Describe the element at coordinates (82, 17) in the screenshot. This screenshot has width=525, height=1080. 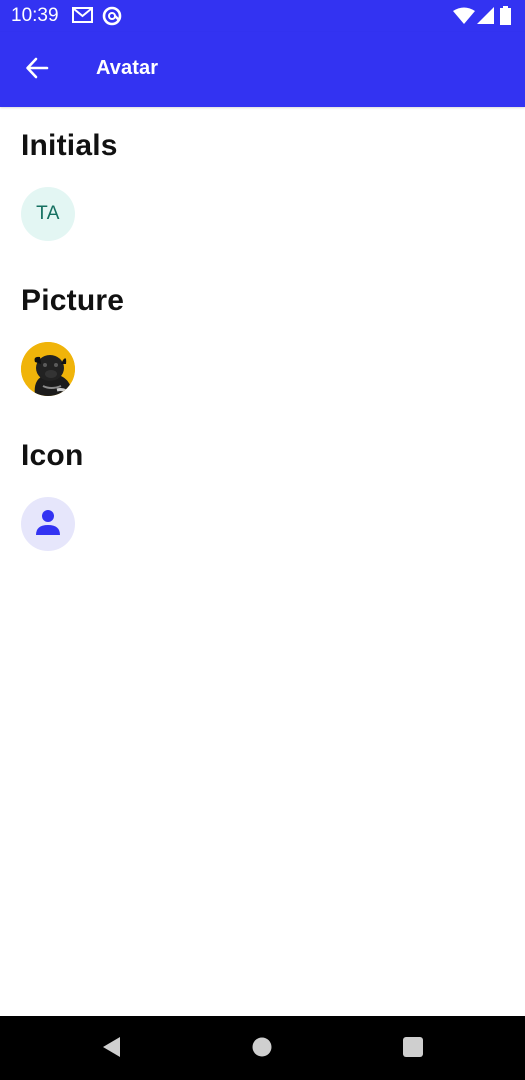
I see `gmail-icon` at that location.